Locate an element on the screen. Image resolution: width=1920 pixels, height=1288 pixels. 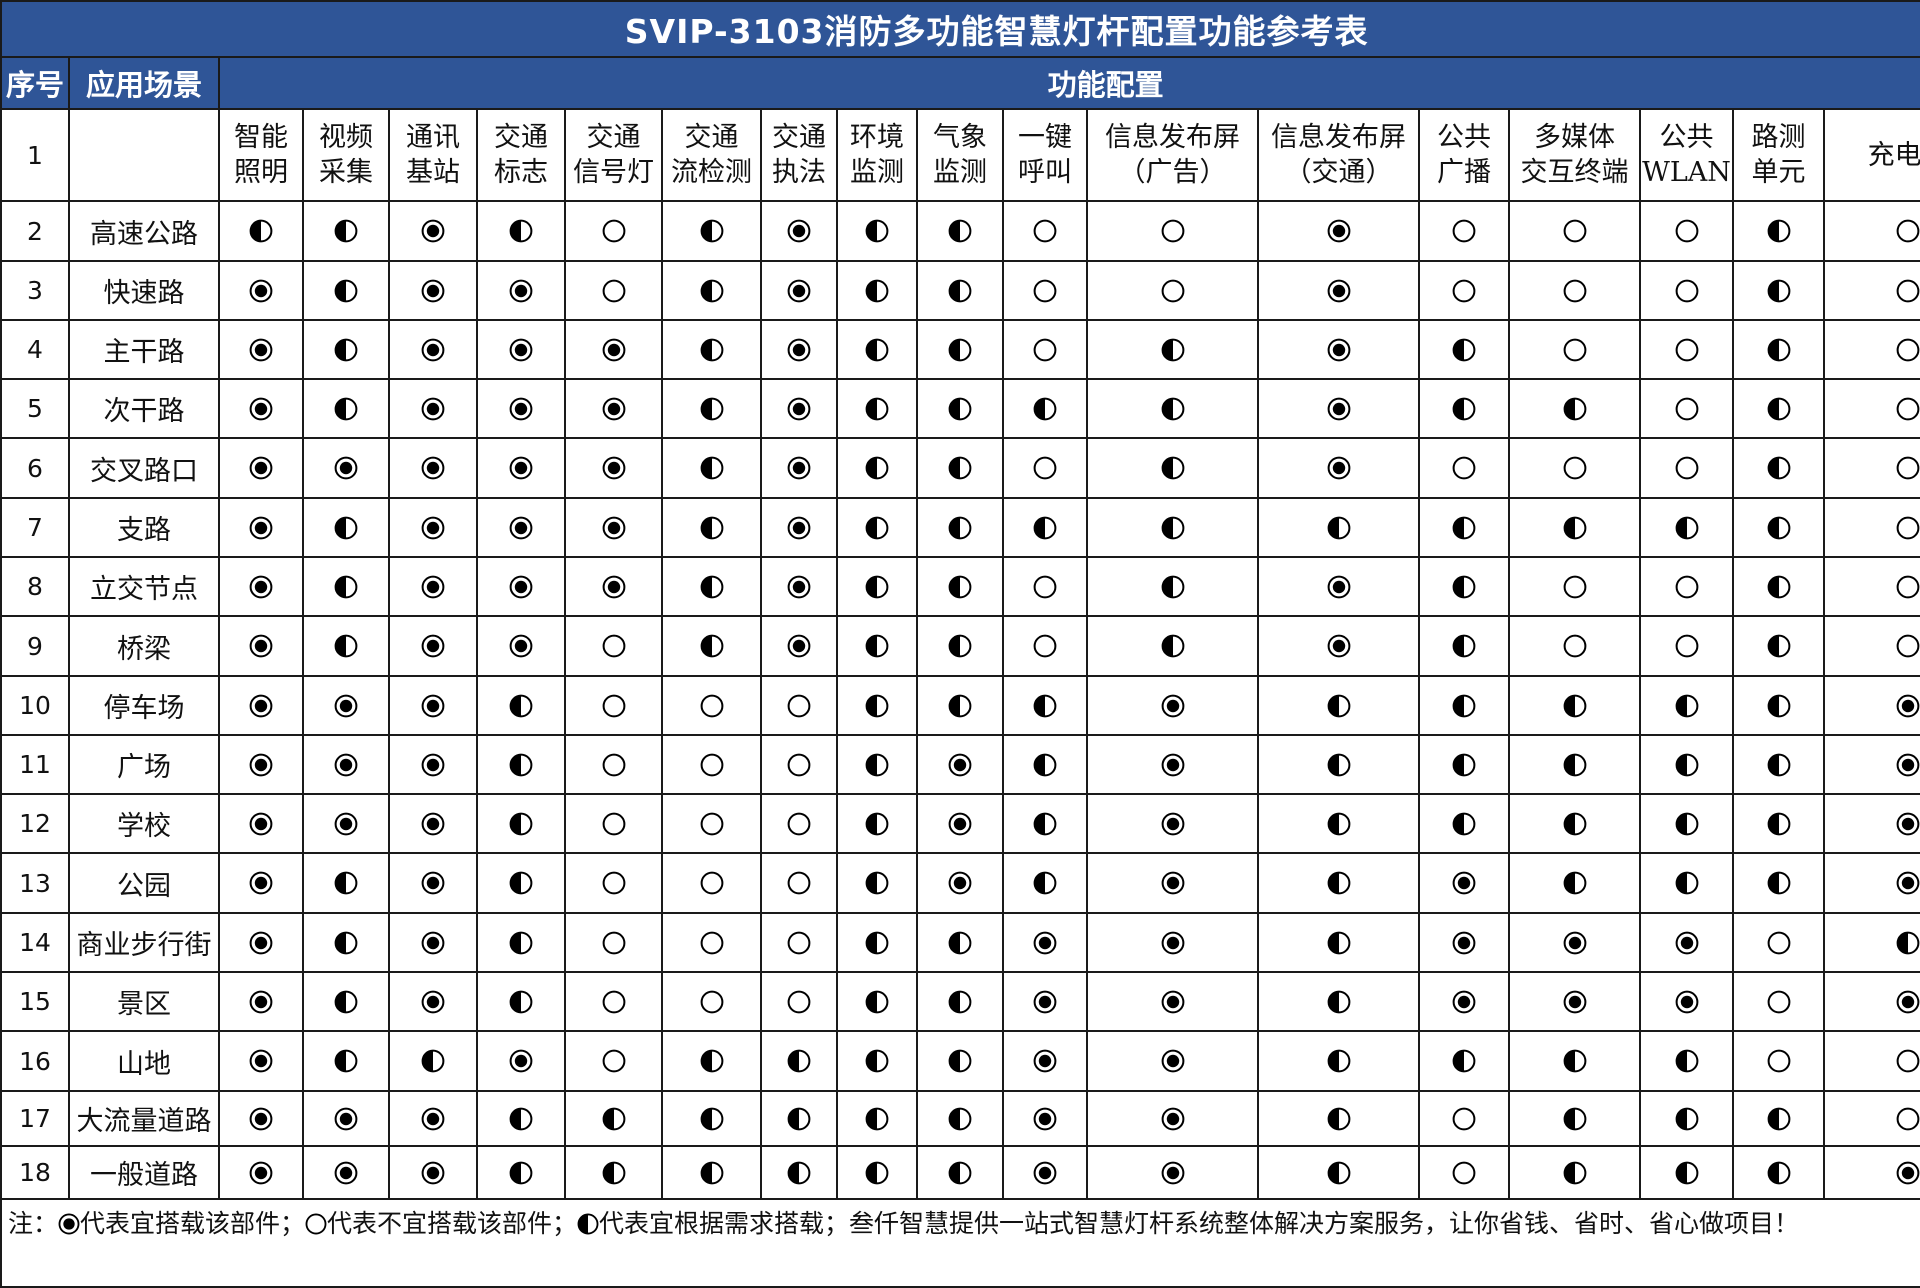
table-title: SVIP-3103消防多功能智慧灯杆配置功能参考表 is located at coordinates (960, 29).